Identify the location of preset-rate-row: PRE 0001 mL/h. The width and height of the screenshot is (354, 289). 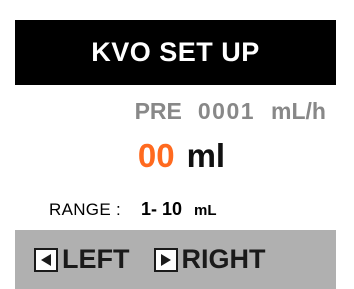
(230, 111).